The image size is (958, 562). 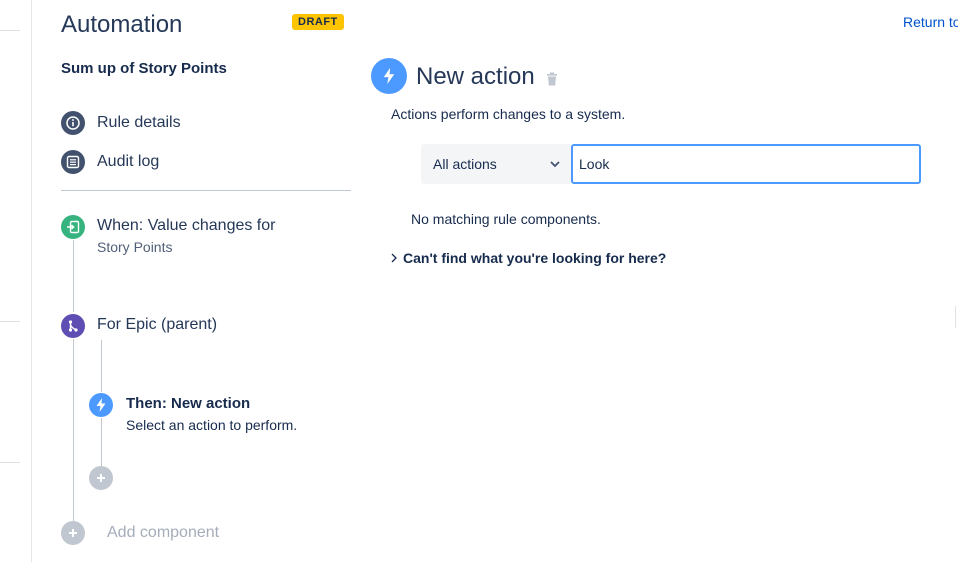 I want to click on empty-message: No matching rule components., so click(x=506, y=219).